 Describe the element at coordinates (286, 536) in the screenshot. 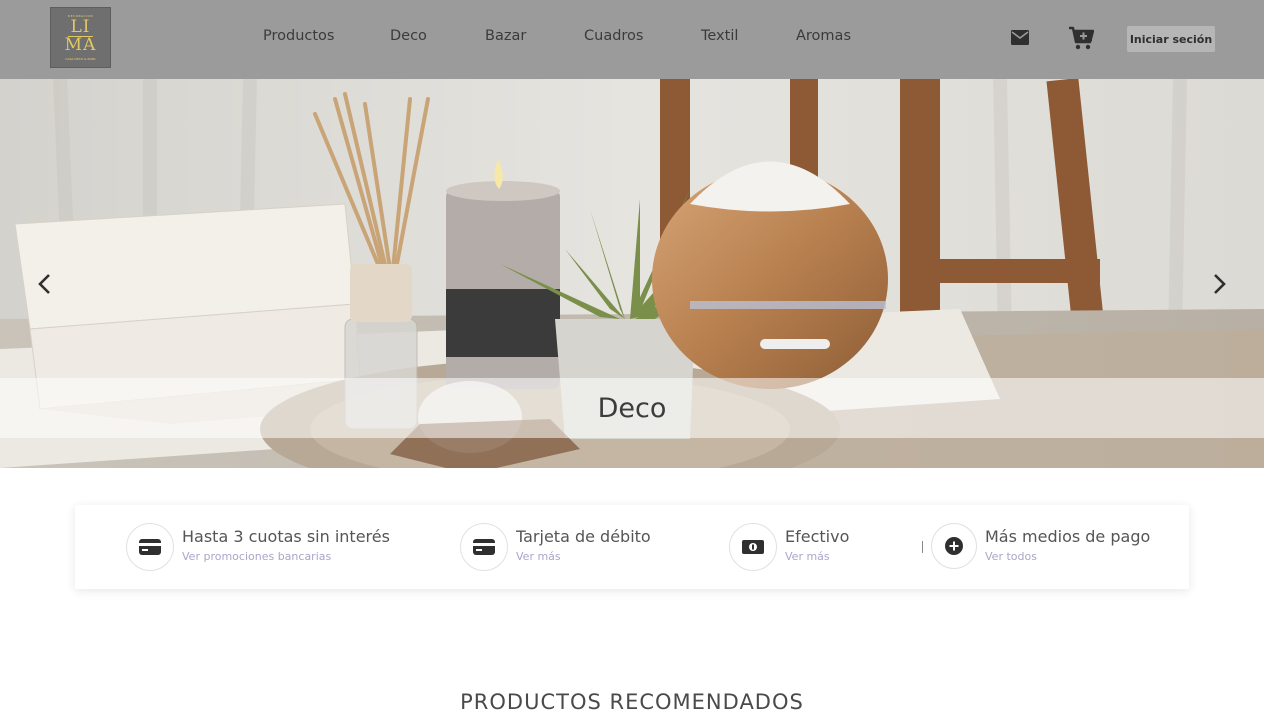

I see `payment-title: Hasta 3 cuotas sin interés` at that location.